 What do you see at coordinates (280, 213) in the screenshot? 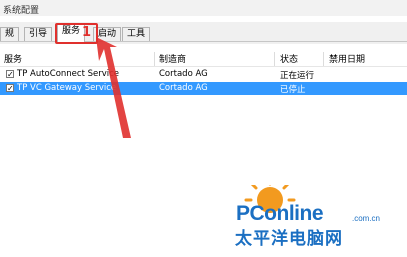
I see `pconline-brand: PConline` at bounding box center [280, 213].